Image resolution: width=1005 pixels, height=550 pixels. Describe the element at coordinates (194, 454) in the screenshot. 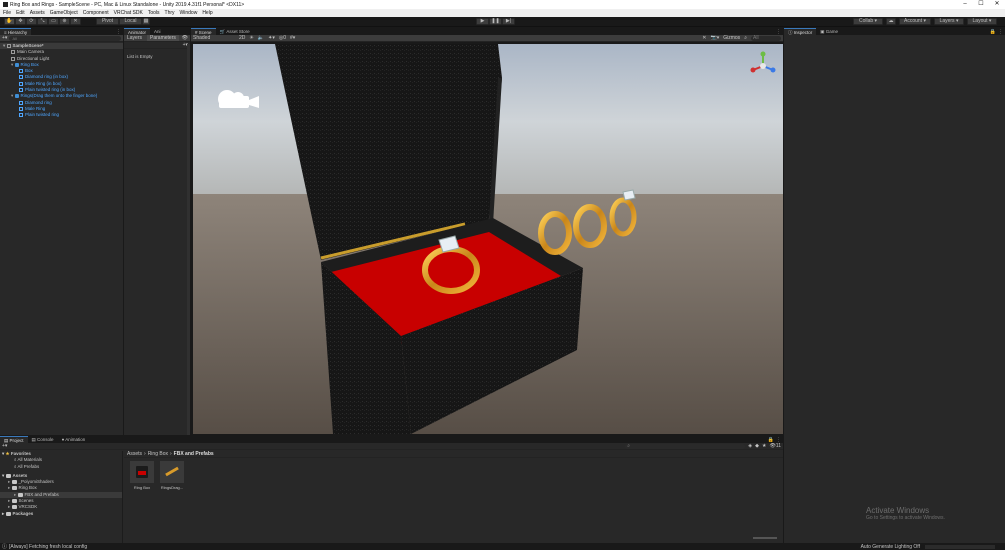

I see `breadcrumb-fbx-and-prefabs: FBX and Prefabs` at that location.